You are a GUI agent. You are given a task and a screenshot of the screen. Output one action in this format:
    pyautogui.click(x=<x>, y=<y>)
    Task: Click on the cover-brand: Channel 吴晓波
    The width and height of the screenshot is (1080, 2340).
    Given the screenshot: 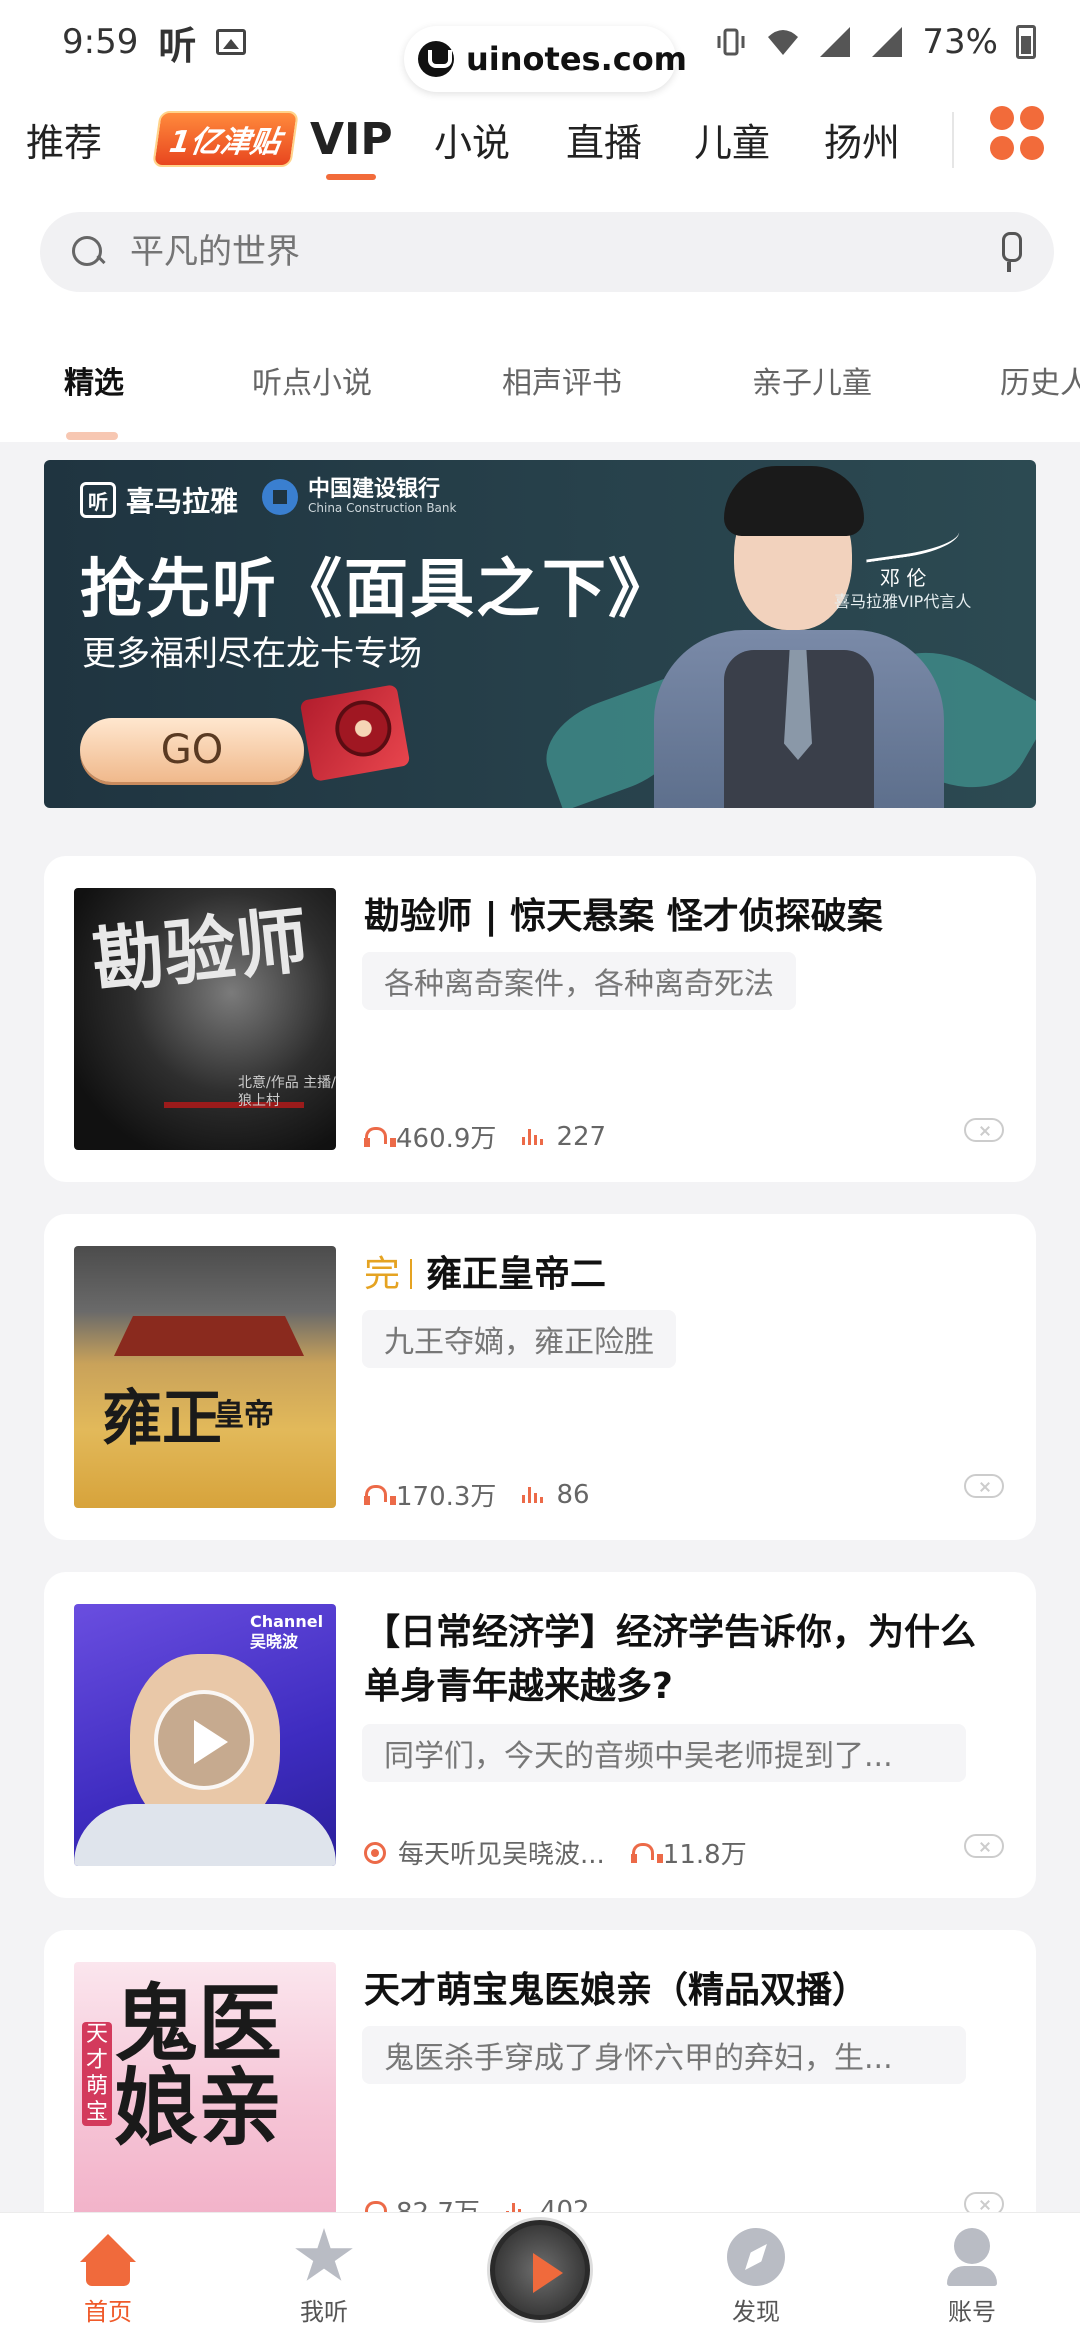 What is the action you would take?
    pyautogui.click(x=287, y=1631)
    